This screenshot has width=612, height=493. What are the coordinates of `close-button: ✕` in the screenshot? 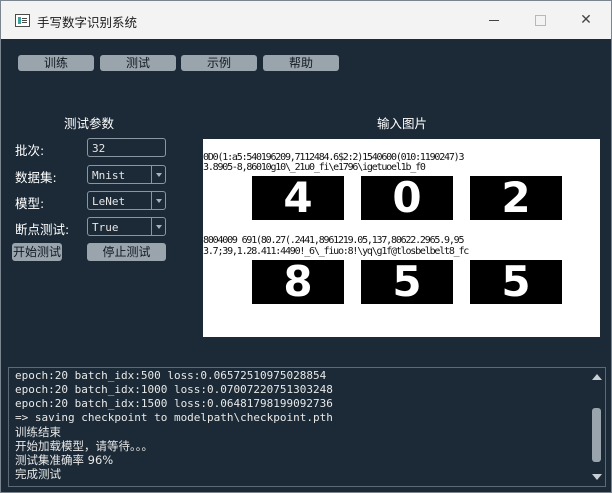 It's located at (586, 20).